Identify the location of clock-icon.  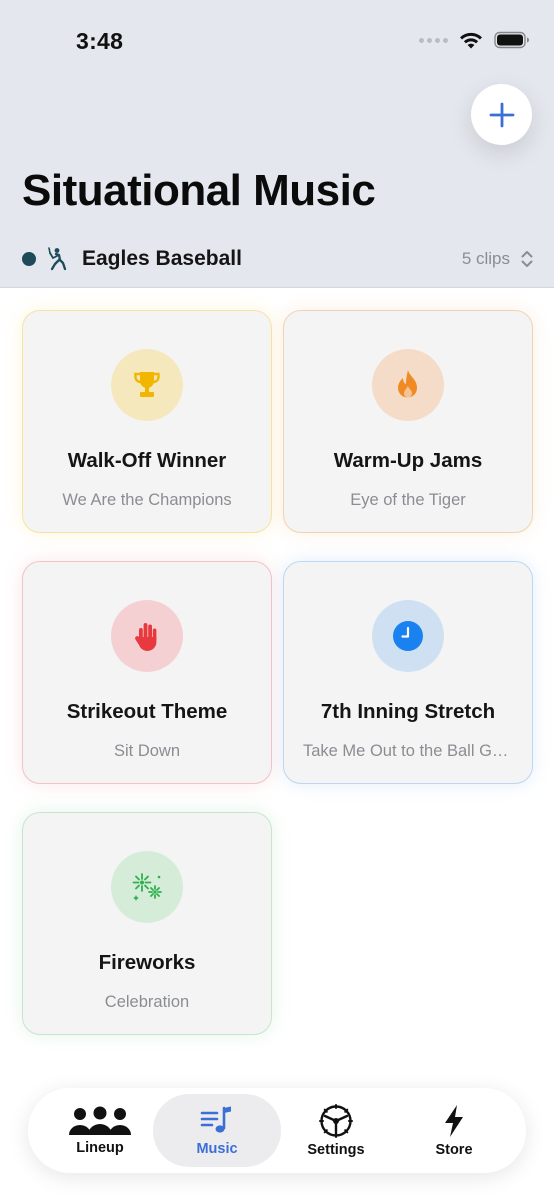
(408, 636).